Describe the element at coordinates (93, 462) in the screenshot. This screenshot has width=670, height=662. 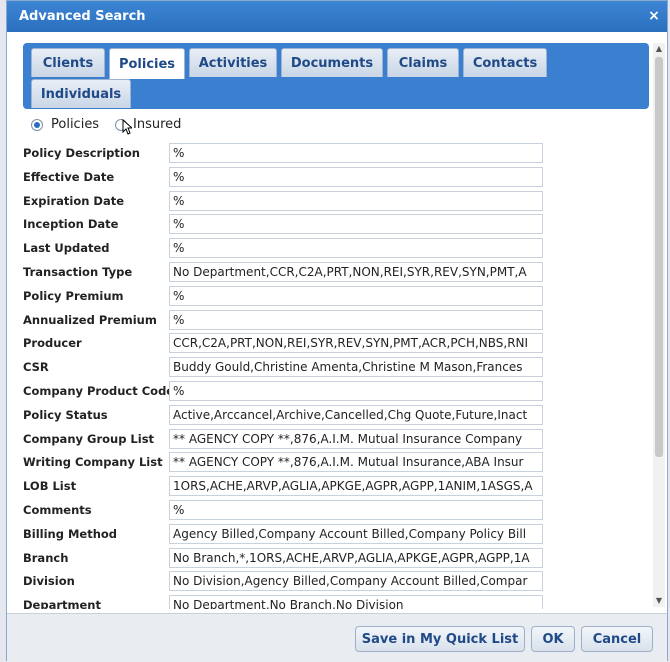
I see `field-label: Writing Company List` at that location.